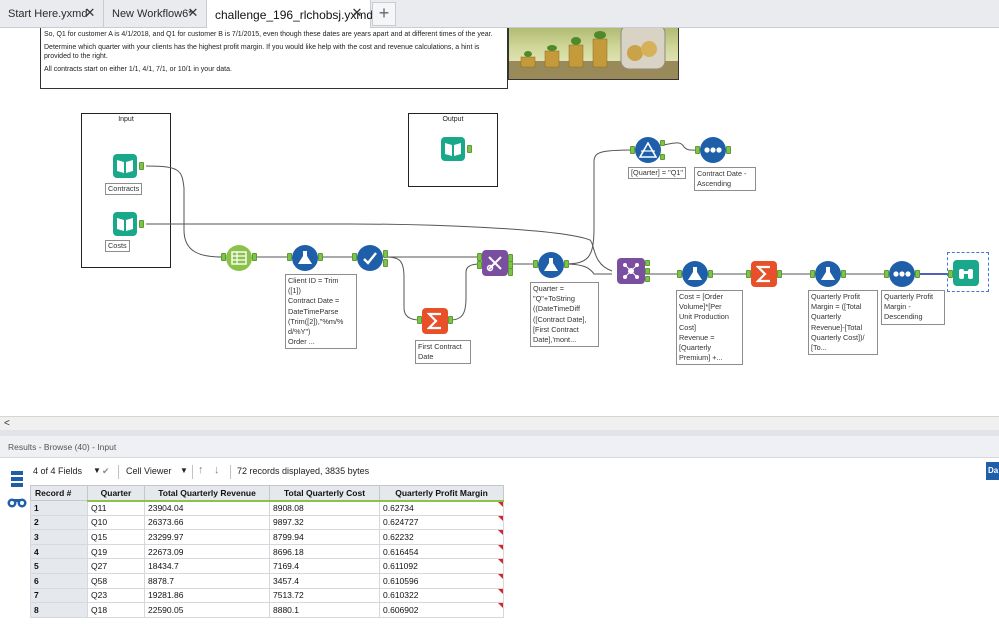 This screenshot has width=999, height=624. I want to click on column-header: Quarter, so click(116, 493).